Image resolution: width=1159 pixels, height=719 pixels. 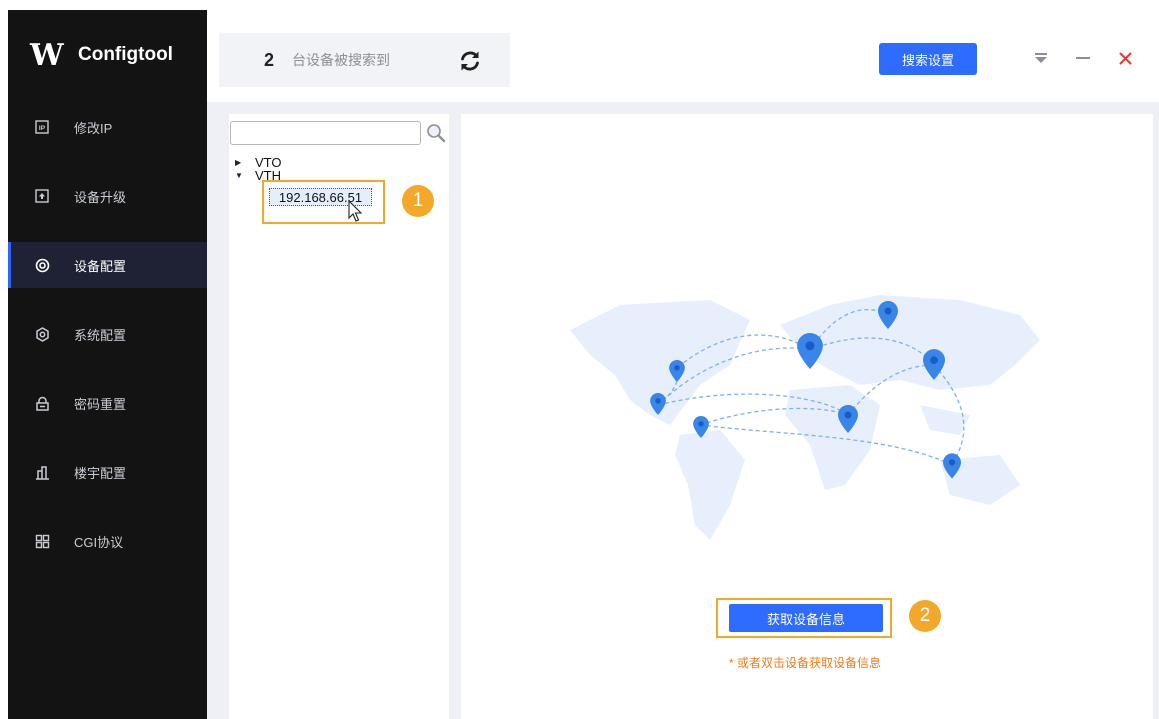 What do you see at coordinates (99, 542) in the screenshot?
I see `sidebar-item-label: CGI协议` at bounding box center [99, 542].